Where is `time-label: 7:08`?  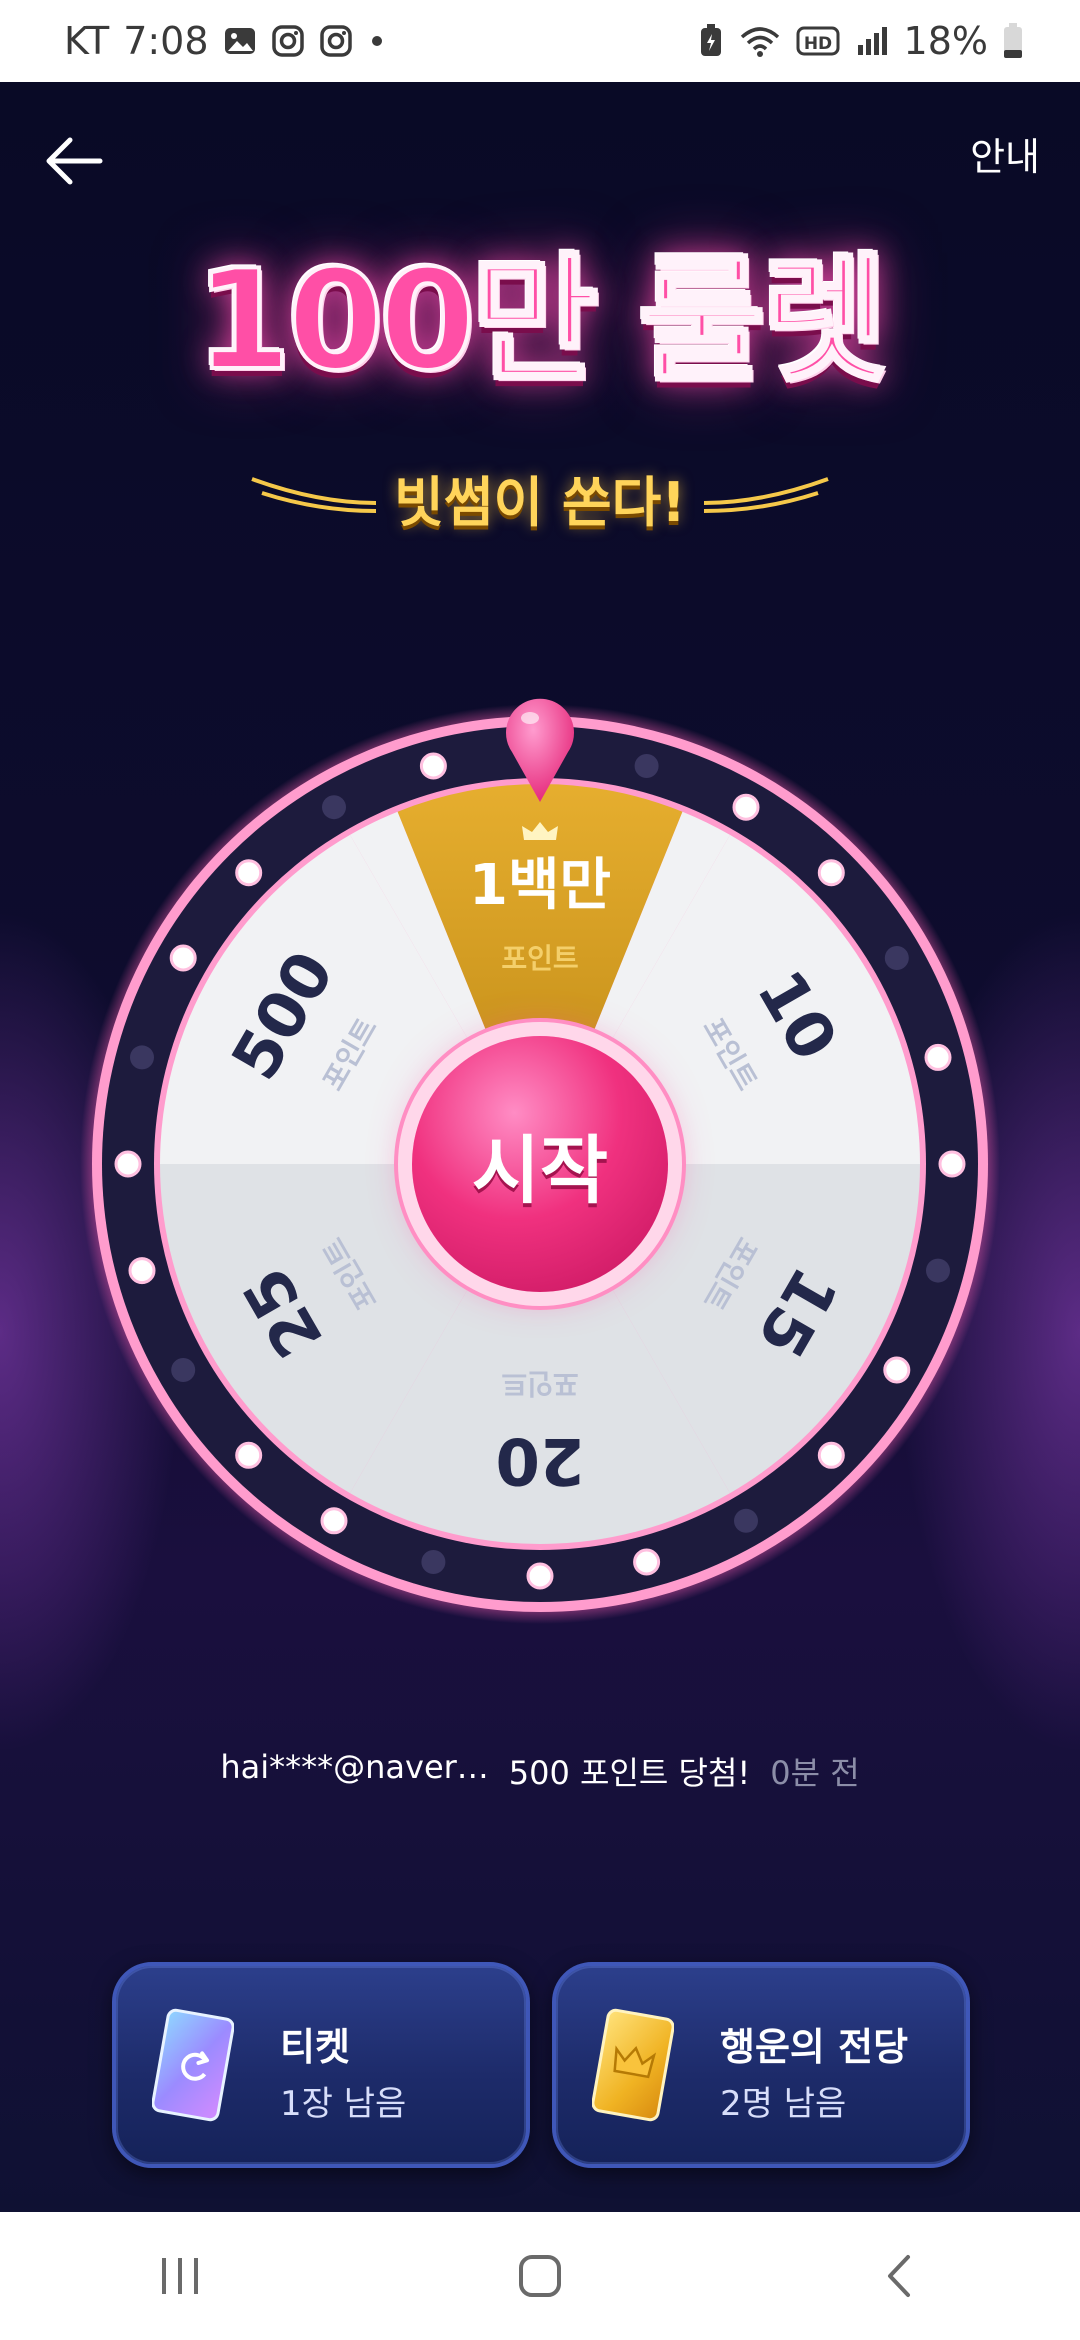
time-label: 7:08 is located at coordinates (166, 41).